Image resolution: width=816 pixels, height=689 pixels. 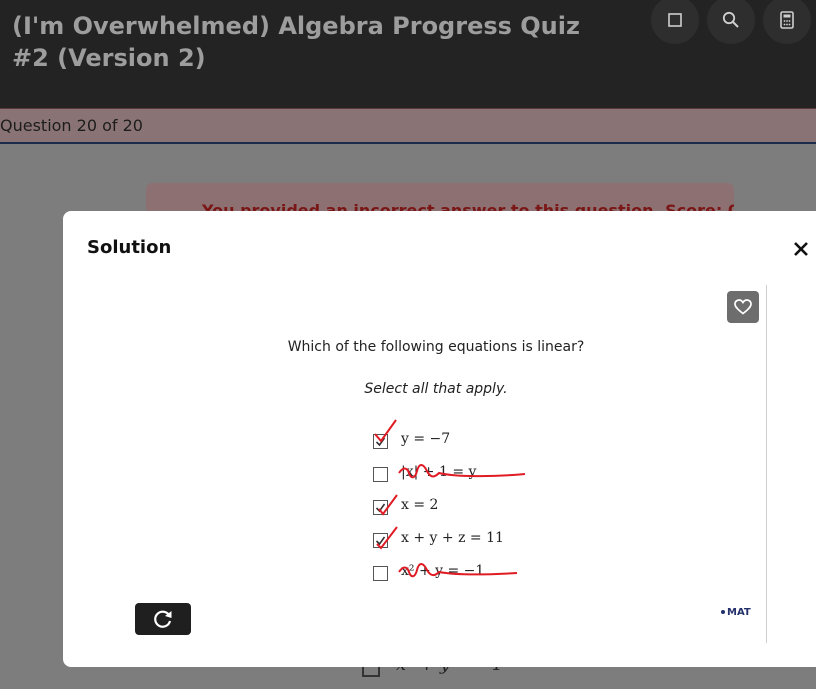 I want to click on refresh-icon, so click(x=163, y=619).